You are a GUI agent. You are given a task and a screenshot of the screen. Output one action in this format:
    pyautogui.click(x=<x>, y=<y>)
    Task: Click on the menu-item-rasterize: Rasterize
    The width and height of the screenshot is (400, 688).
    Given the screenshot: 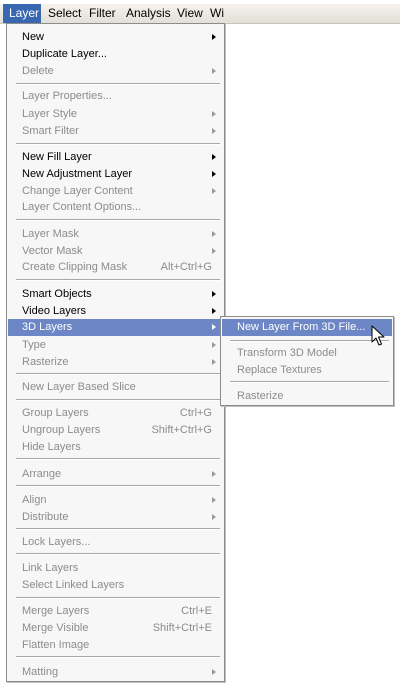 What is the action you would take?
    pyautogui.click(x=115, y=362)
    